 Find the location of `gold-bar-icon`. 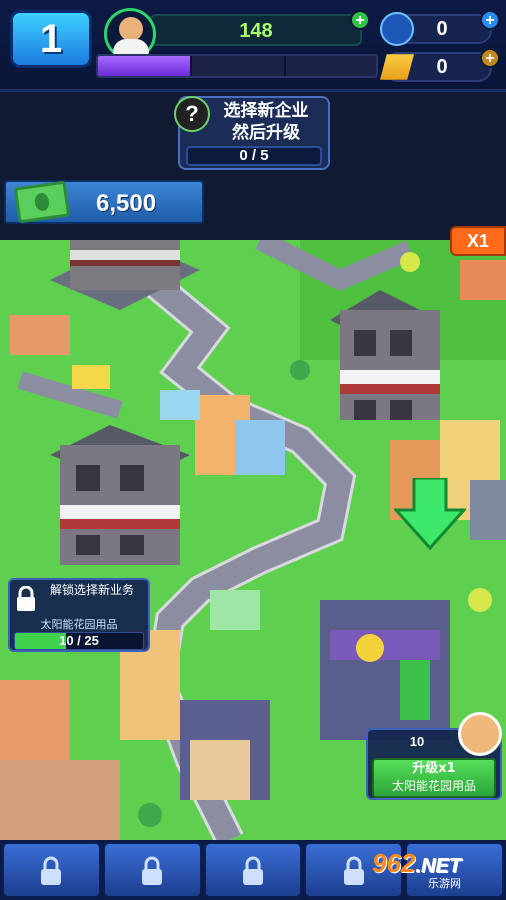

gold-bar-icon is located at coordinates (397, 67).